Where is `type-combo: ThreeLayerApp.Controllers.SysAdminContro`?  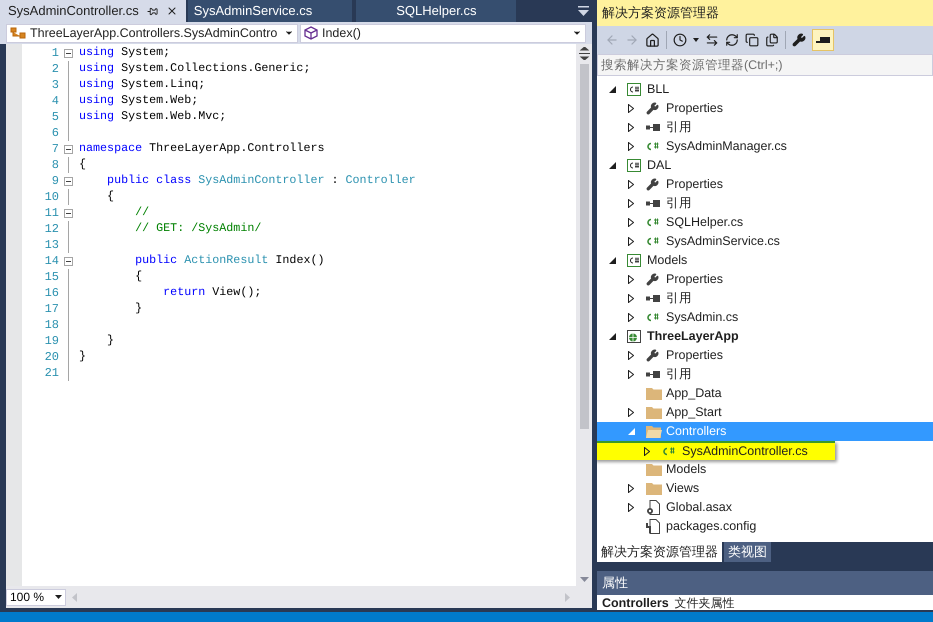
type-combo: ThreeLayerApp.Controllers.SysAdminContro is located at coordinates (152, 33).